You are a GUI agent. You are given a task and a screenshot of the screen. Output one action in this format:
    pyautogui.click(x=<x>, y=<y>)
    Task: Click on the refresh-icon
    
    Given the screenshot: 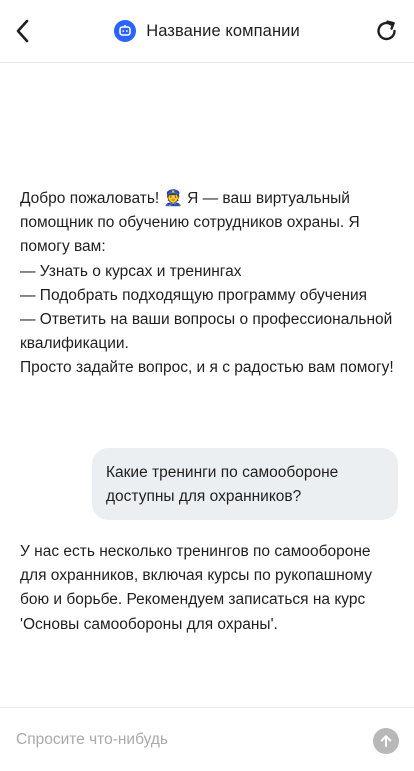 What is the action you would take?
    pyautogui.click(x=386, y=30)
    